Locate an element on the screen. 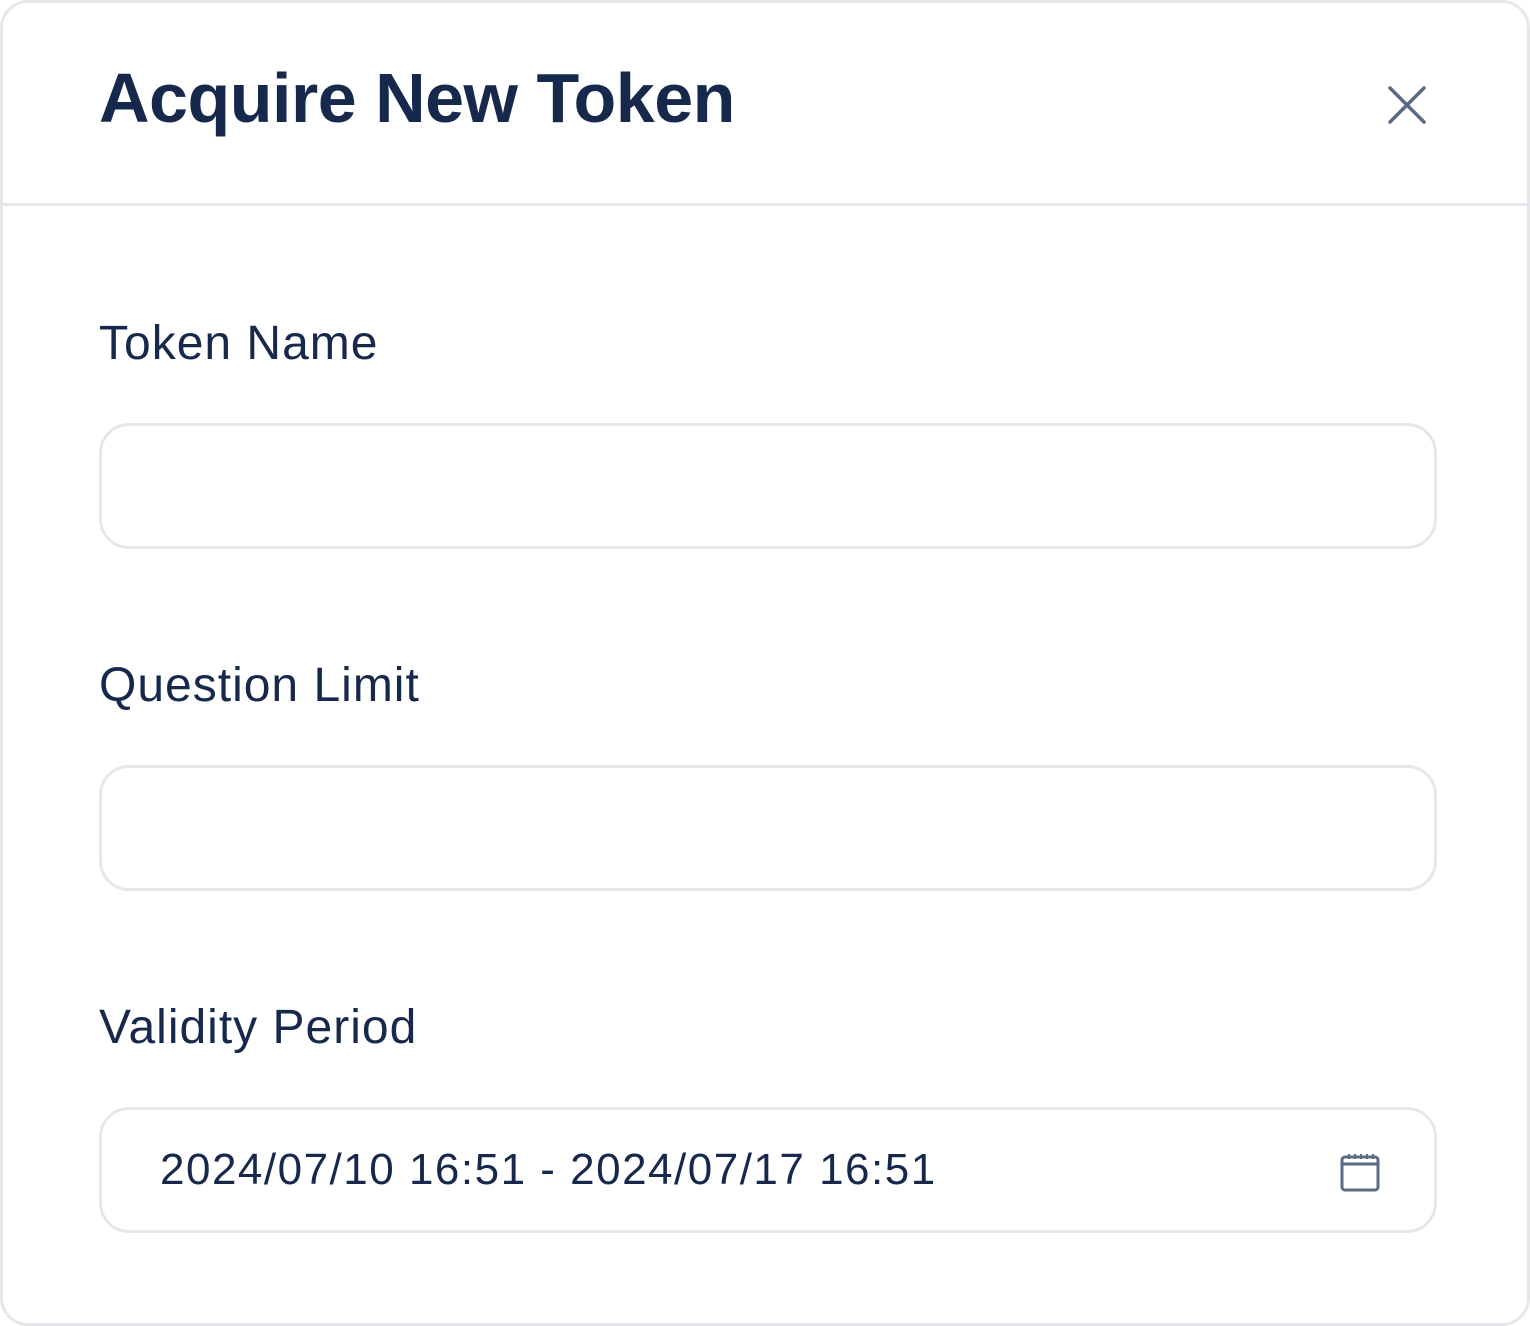  close-button is located at coordinates (1407, 105).